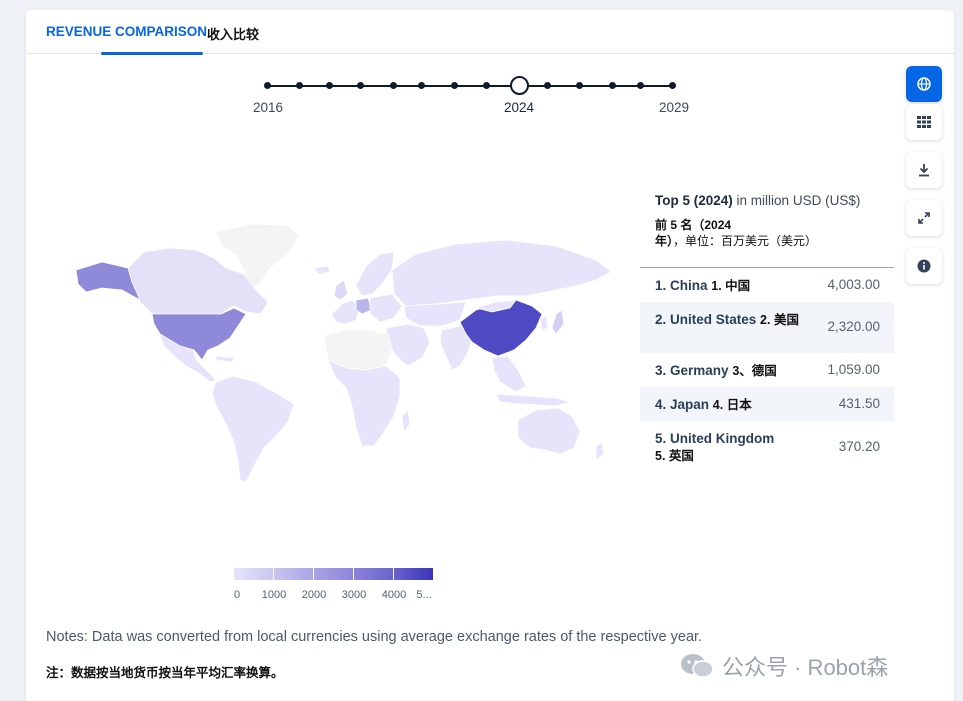 This screenshot has height=701, width=963. What do you see at coordinates (674, 107) in the screenshot?
I see `timeline-end-label: 2029` at bounding box center [674, 107].